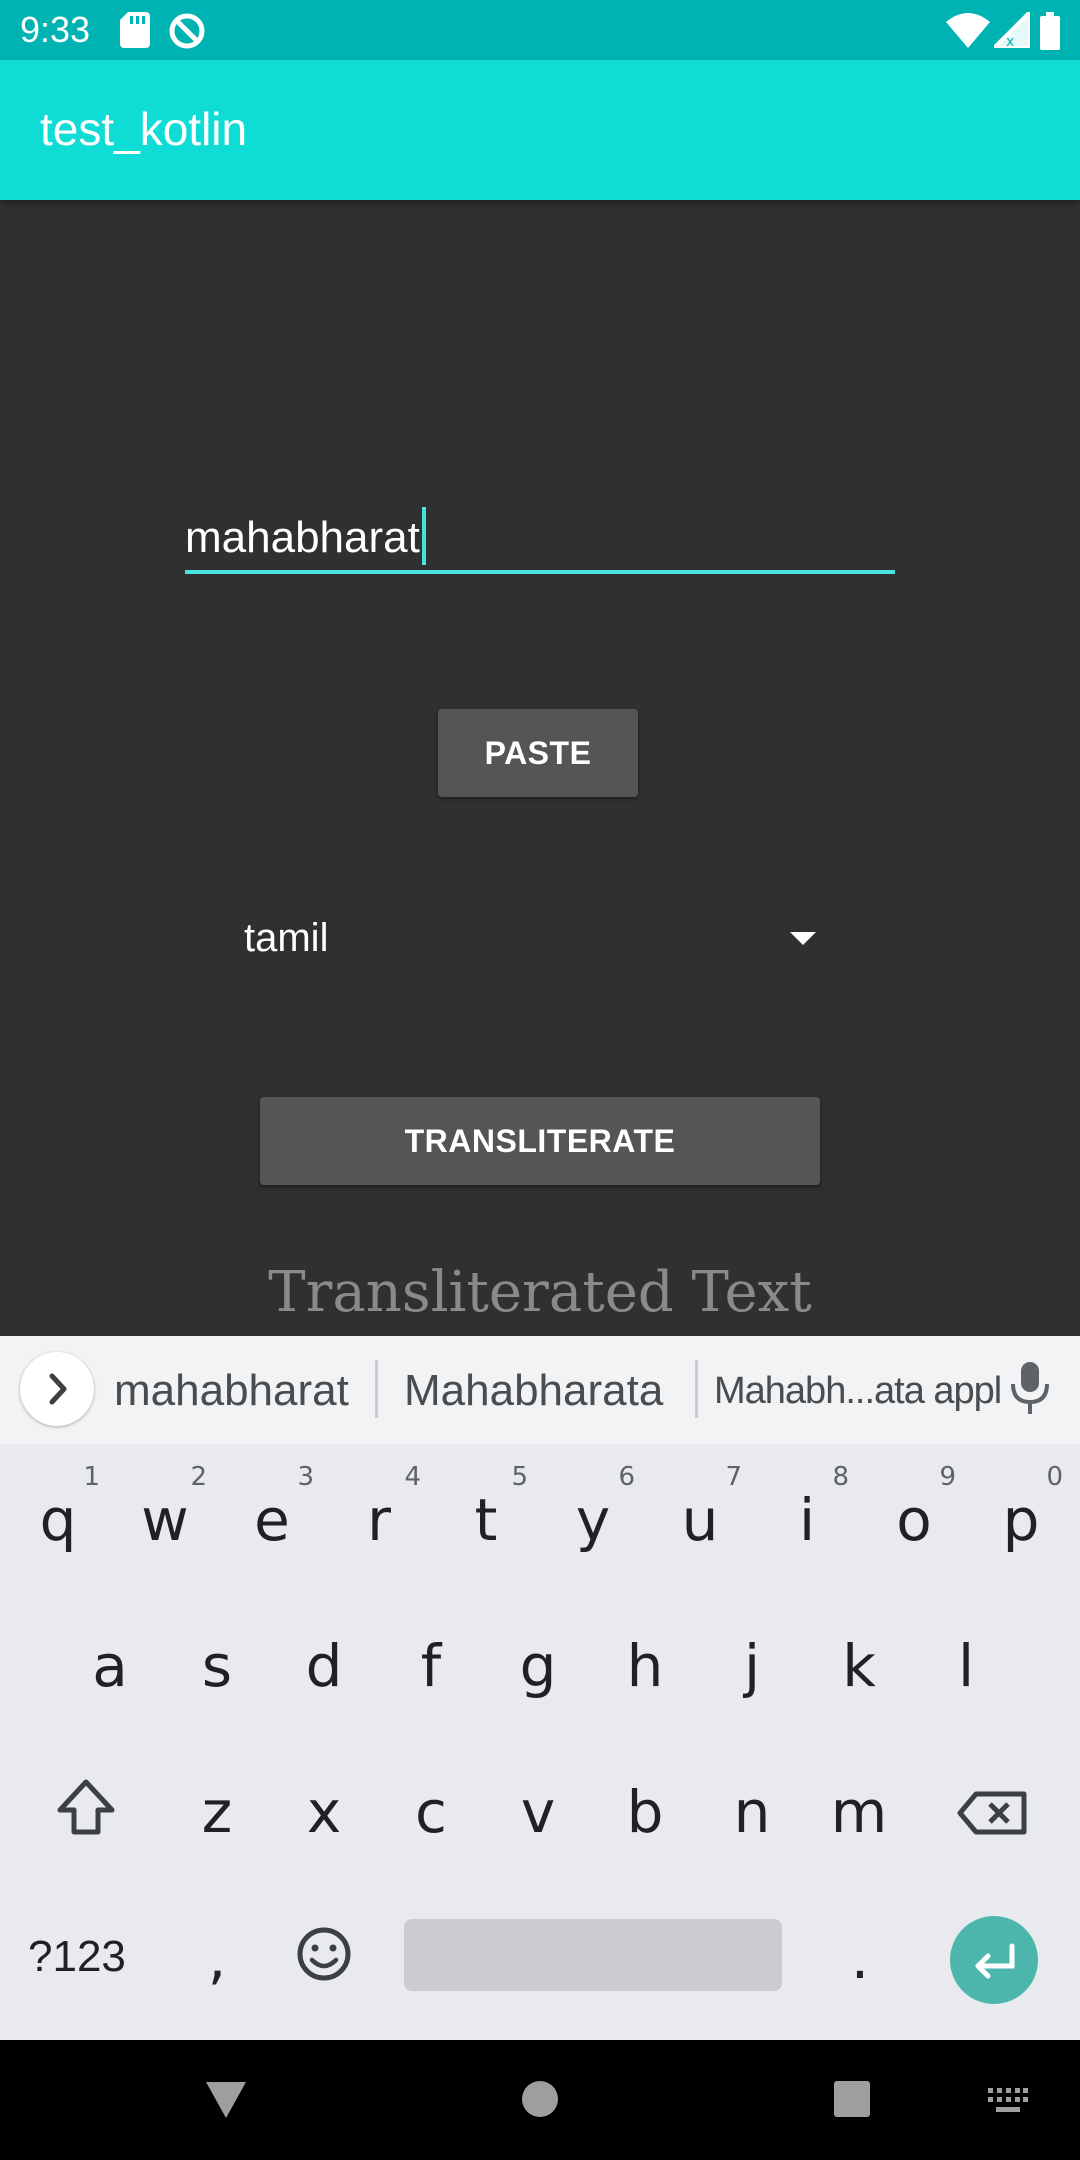 The height and width of the screenshot is (2160, 1080). I want to click on svg-text: x, so click(1010, 41).